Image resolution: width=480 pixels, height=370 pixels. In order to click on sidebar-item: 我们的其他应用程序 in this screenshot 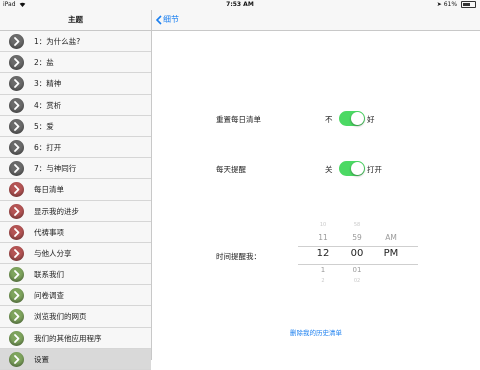, I will do `click(75, 338)`.